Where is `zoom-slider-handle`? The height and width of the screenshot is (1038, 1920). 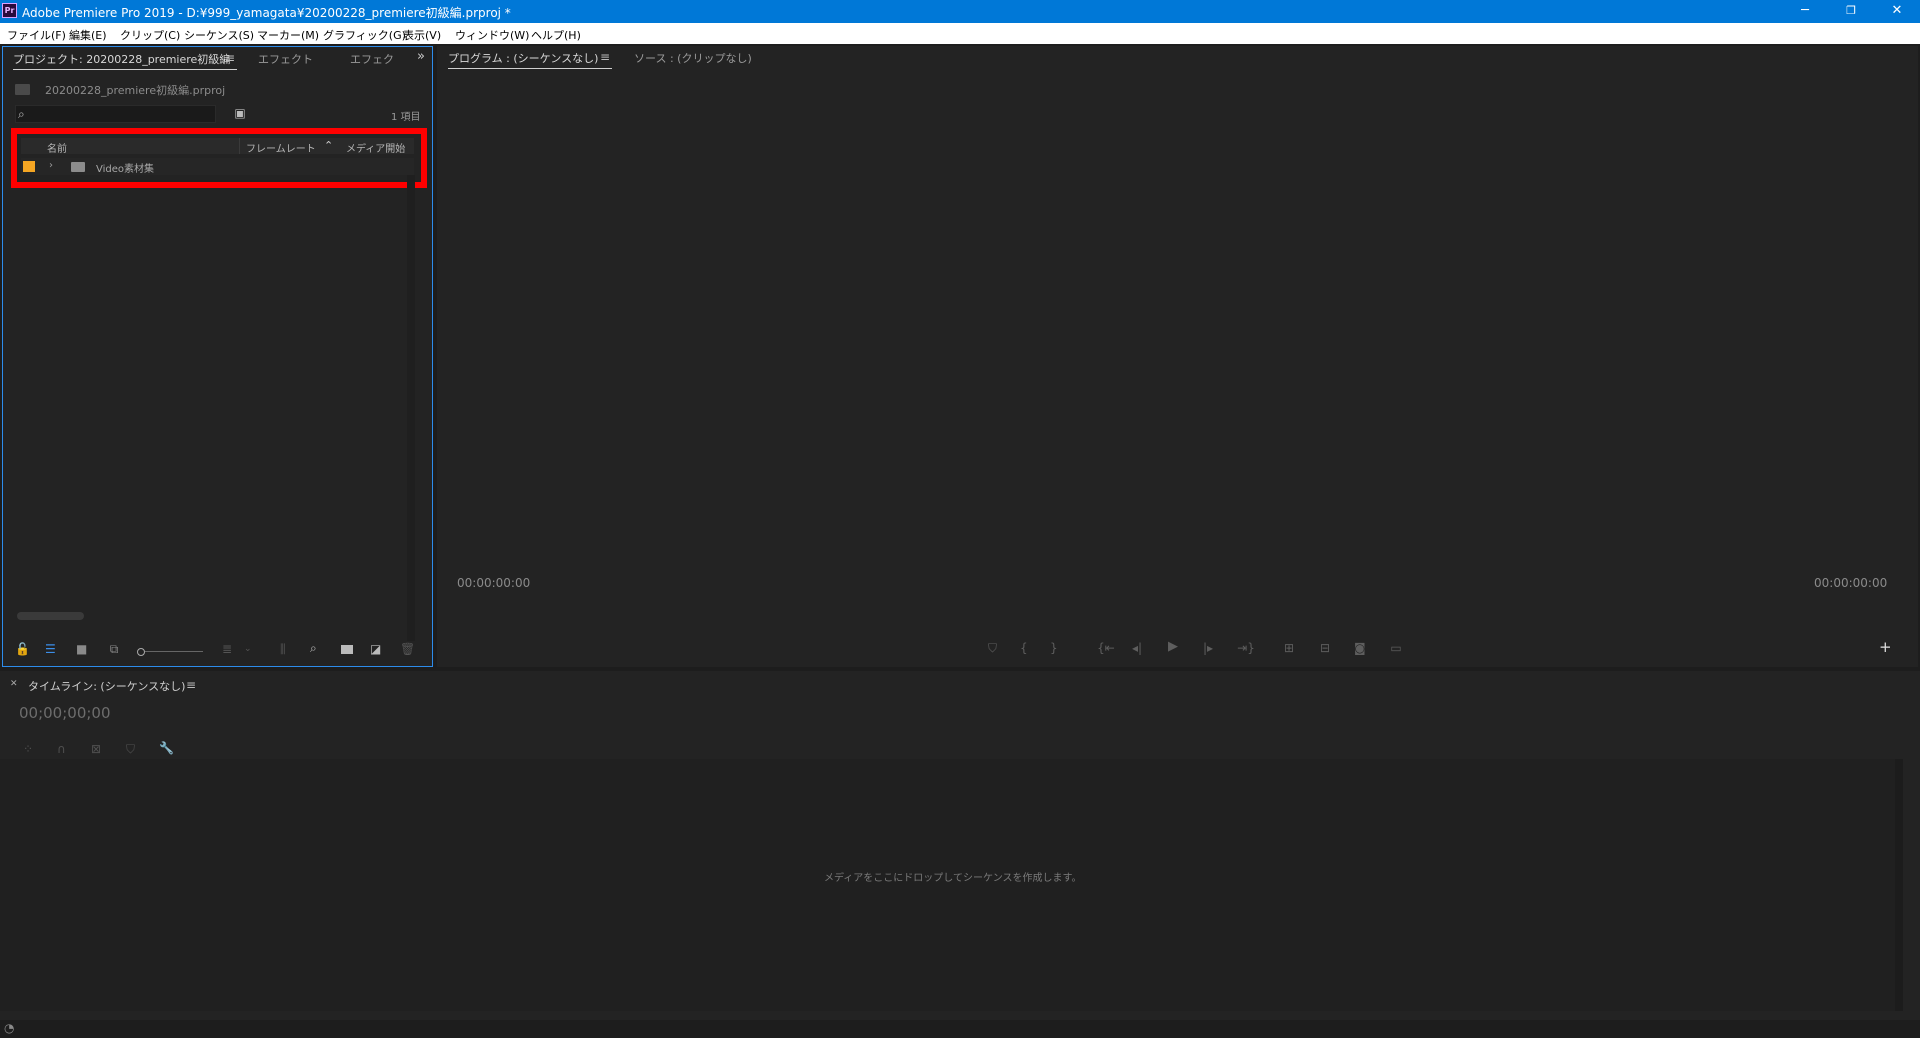
zoom-slider-handle is located at coordinates (141, 652).